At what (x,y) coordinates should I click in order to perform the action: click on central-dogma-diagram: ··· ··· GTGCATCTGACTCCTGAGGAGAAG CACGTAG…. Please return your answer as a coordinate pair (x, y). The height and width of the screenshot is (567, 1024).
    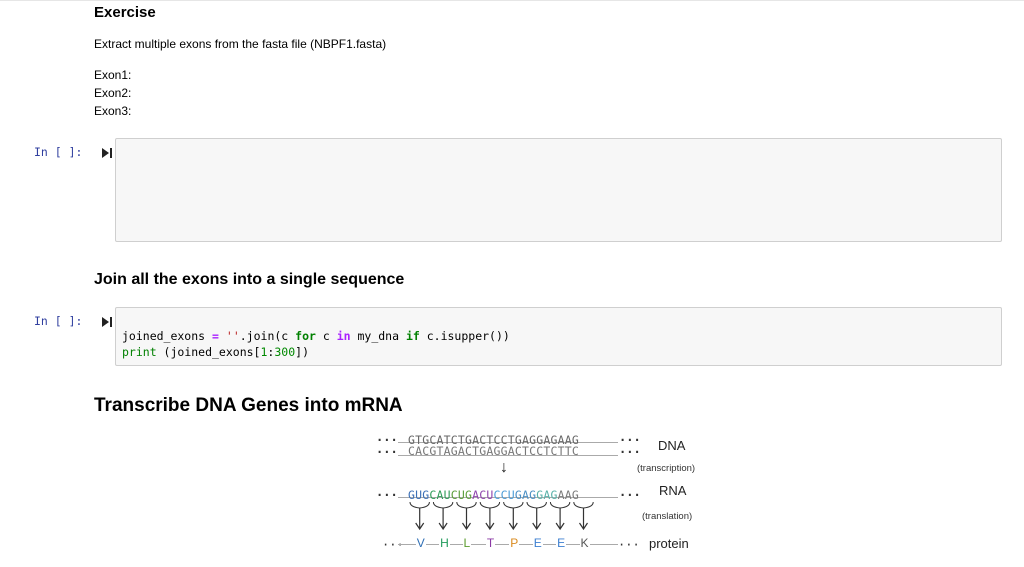
    Looking at the image, I should click on (547, 495).